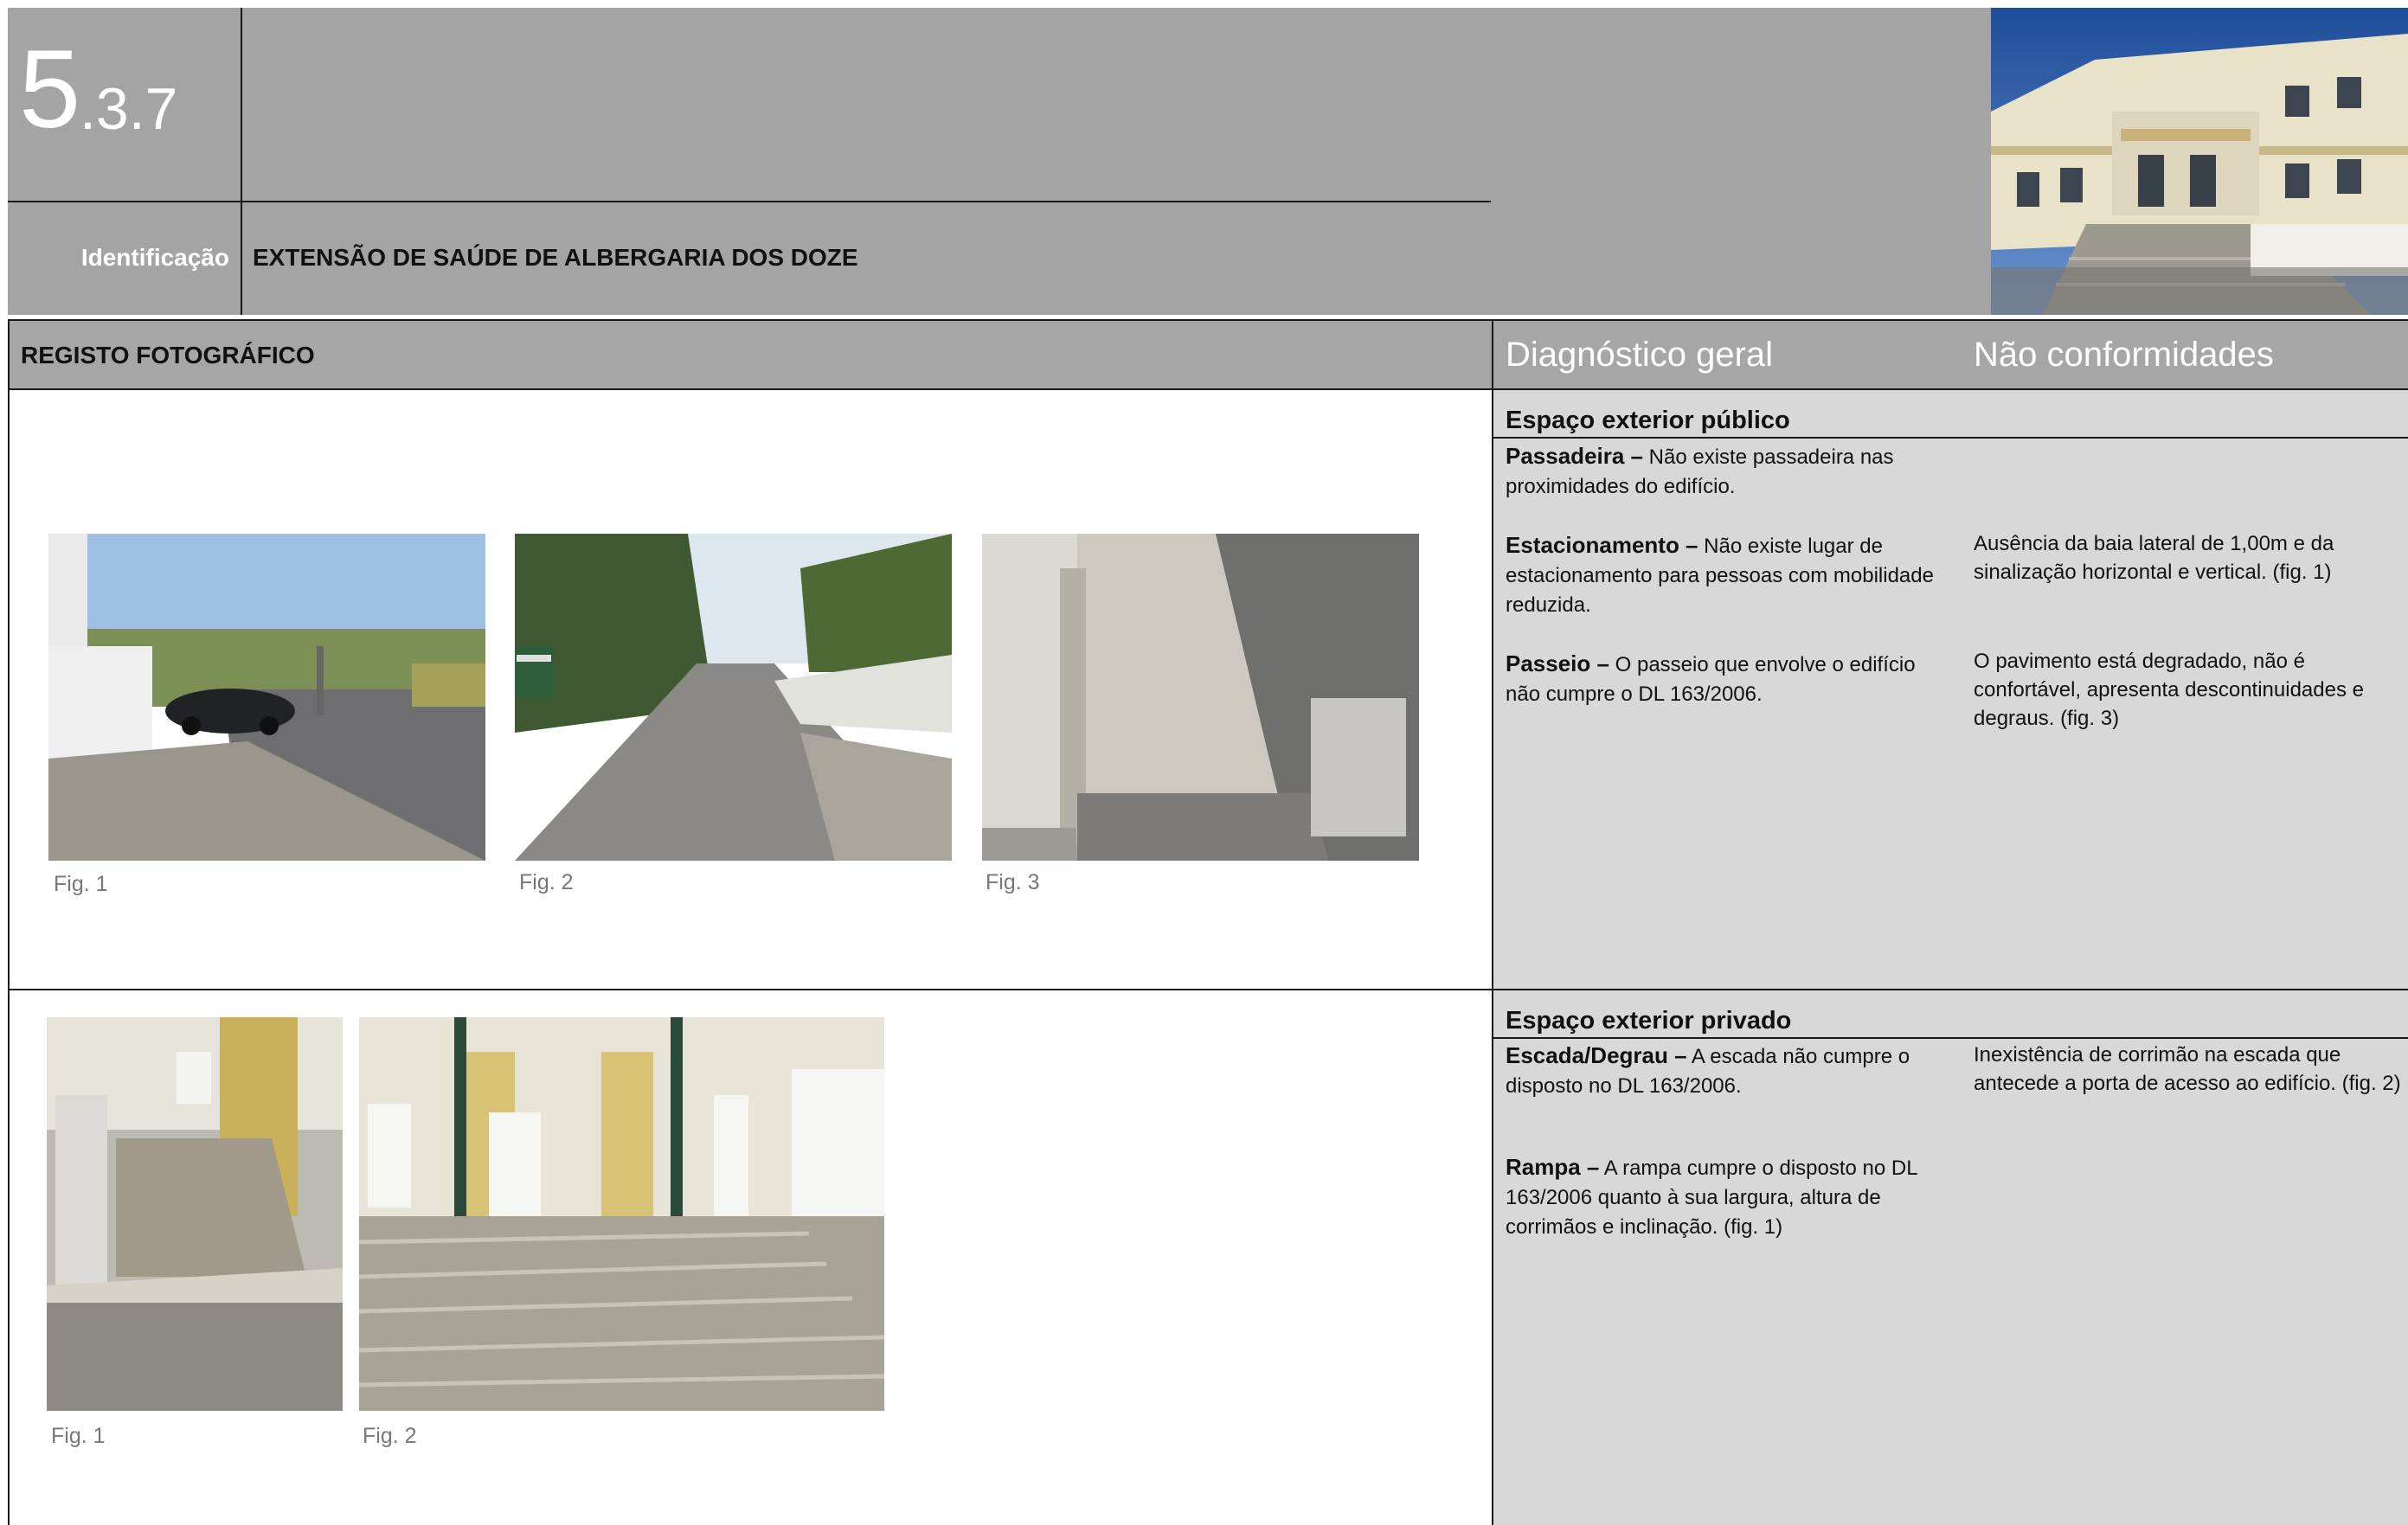  What do you see at coordinates (1649, 1021) in the screenshot?
I see `private-section-title: Espaço exterior privado` at bounding box center [1649, 1021].